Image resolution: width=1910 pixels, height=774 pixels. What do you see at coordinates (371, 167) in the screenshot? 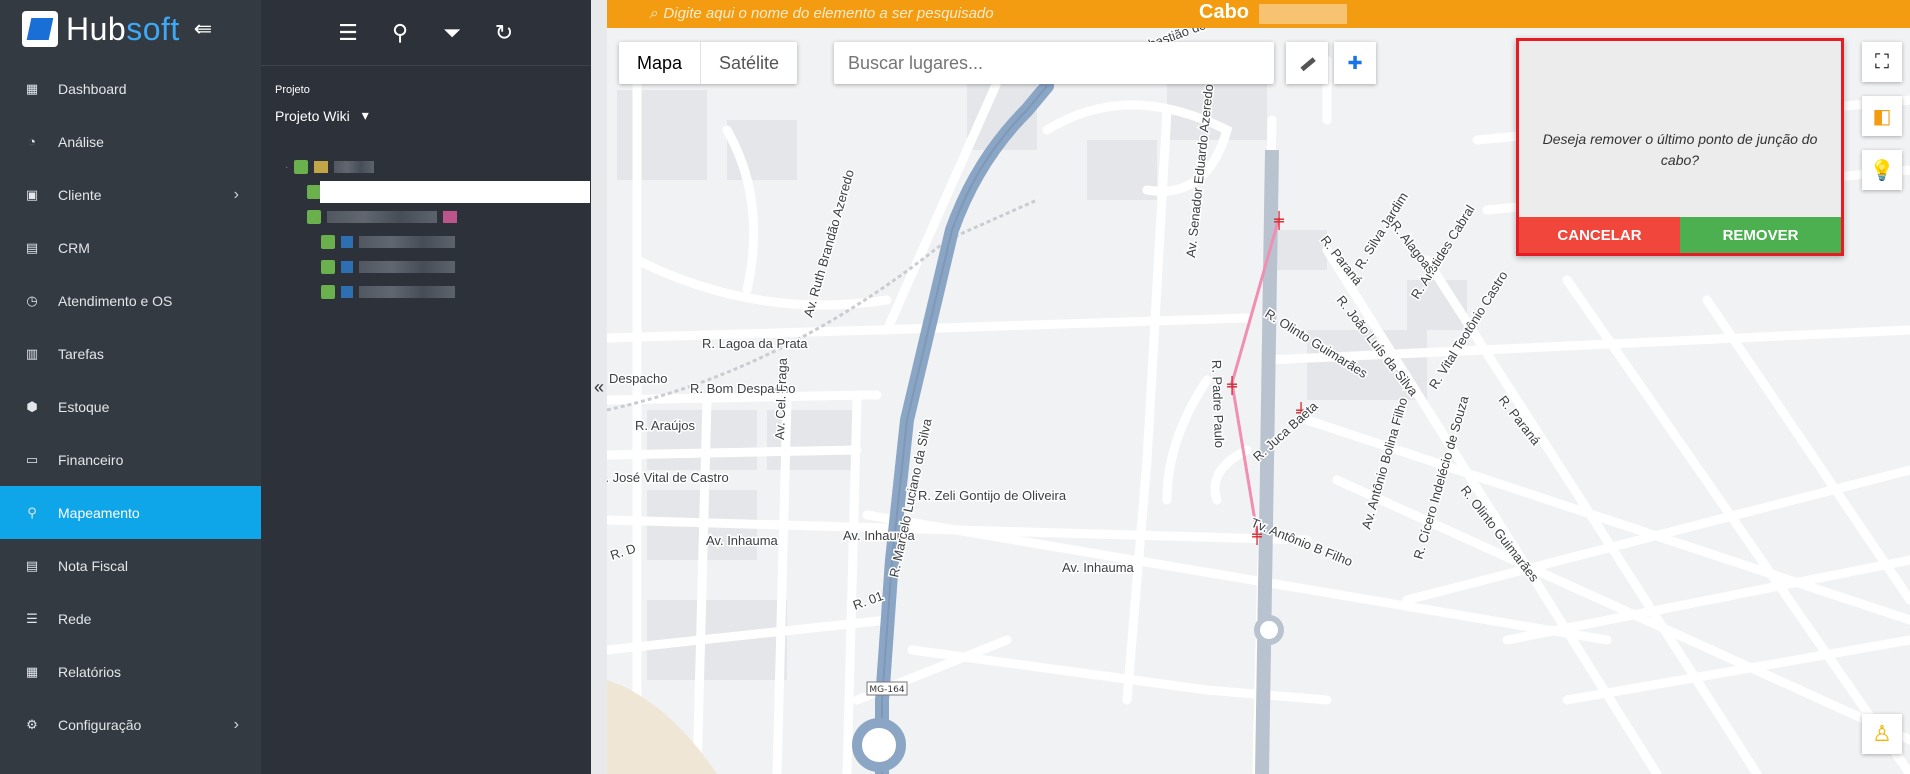
I see `tree-node: ·` at bounding box center [371, 167].